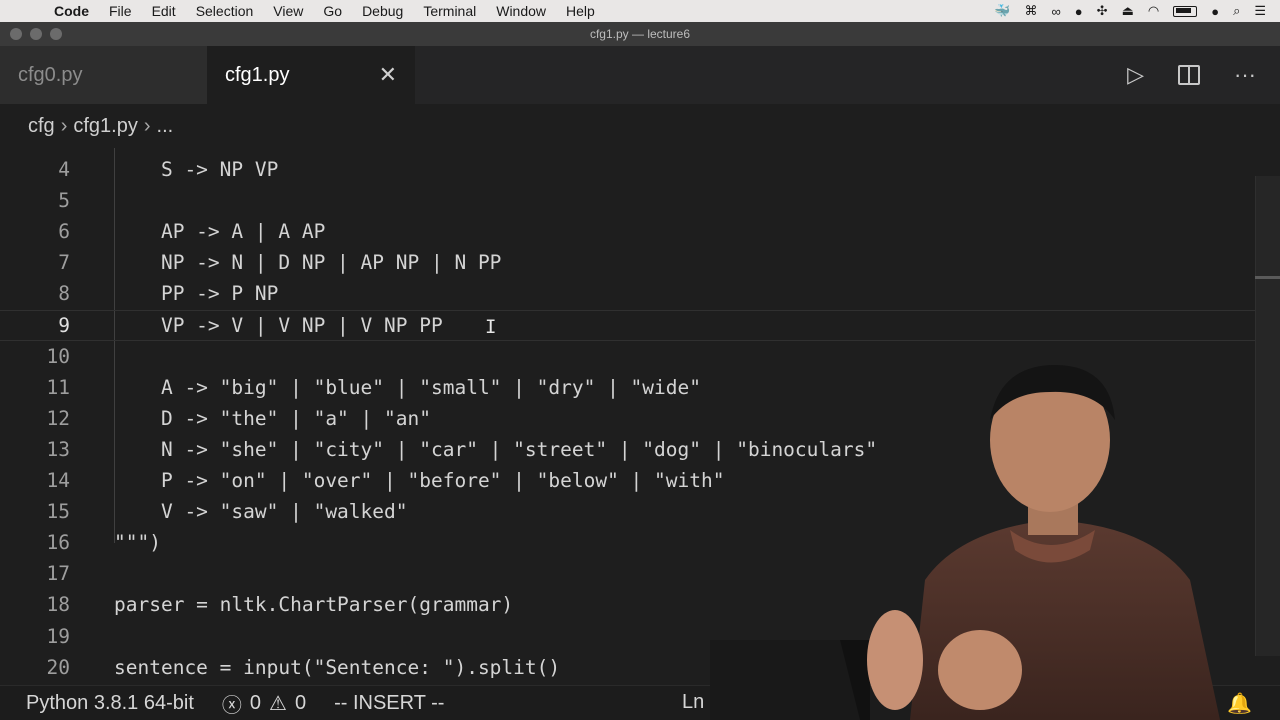 This screenshot has height=720, width=1280. Describe the element at coordinates (64, 263) in the screenshot. I see `line-number: 7` at that location.